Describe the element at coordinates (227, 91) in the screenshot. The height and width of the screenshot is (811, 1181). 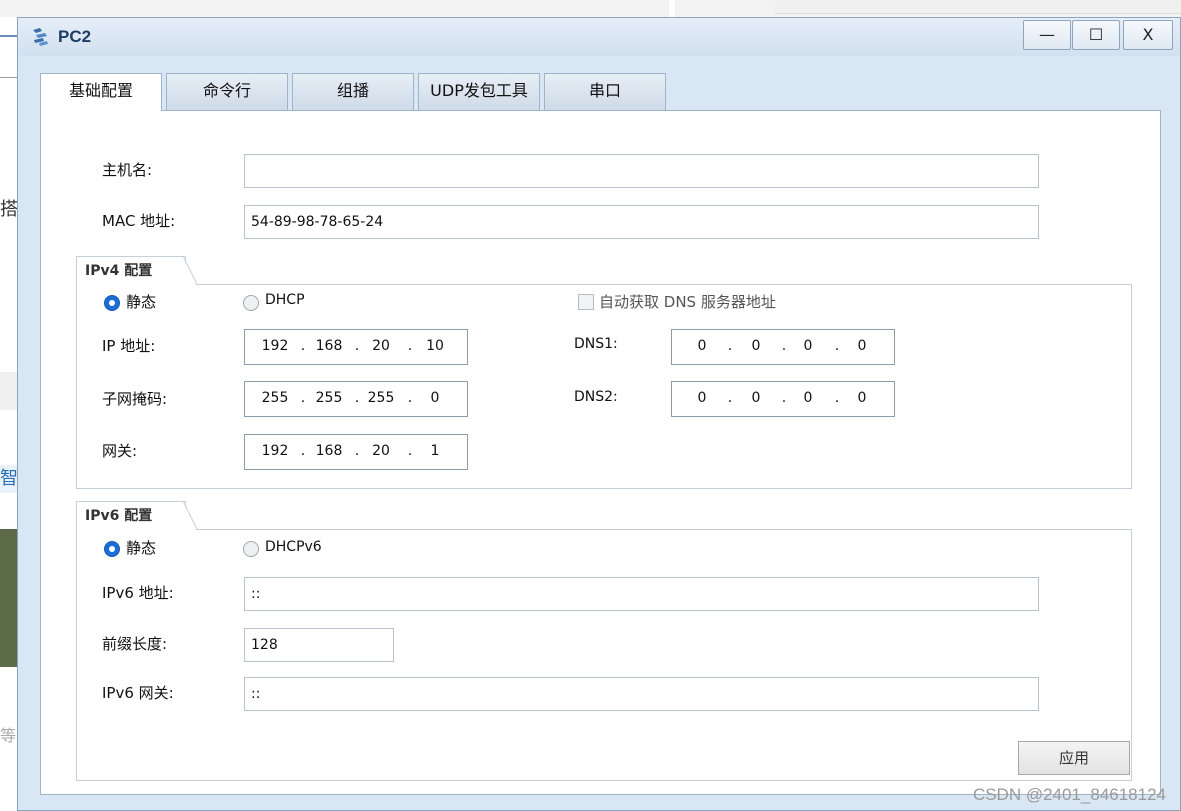
I see `tab-command-line: 命令行` at that location.